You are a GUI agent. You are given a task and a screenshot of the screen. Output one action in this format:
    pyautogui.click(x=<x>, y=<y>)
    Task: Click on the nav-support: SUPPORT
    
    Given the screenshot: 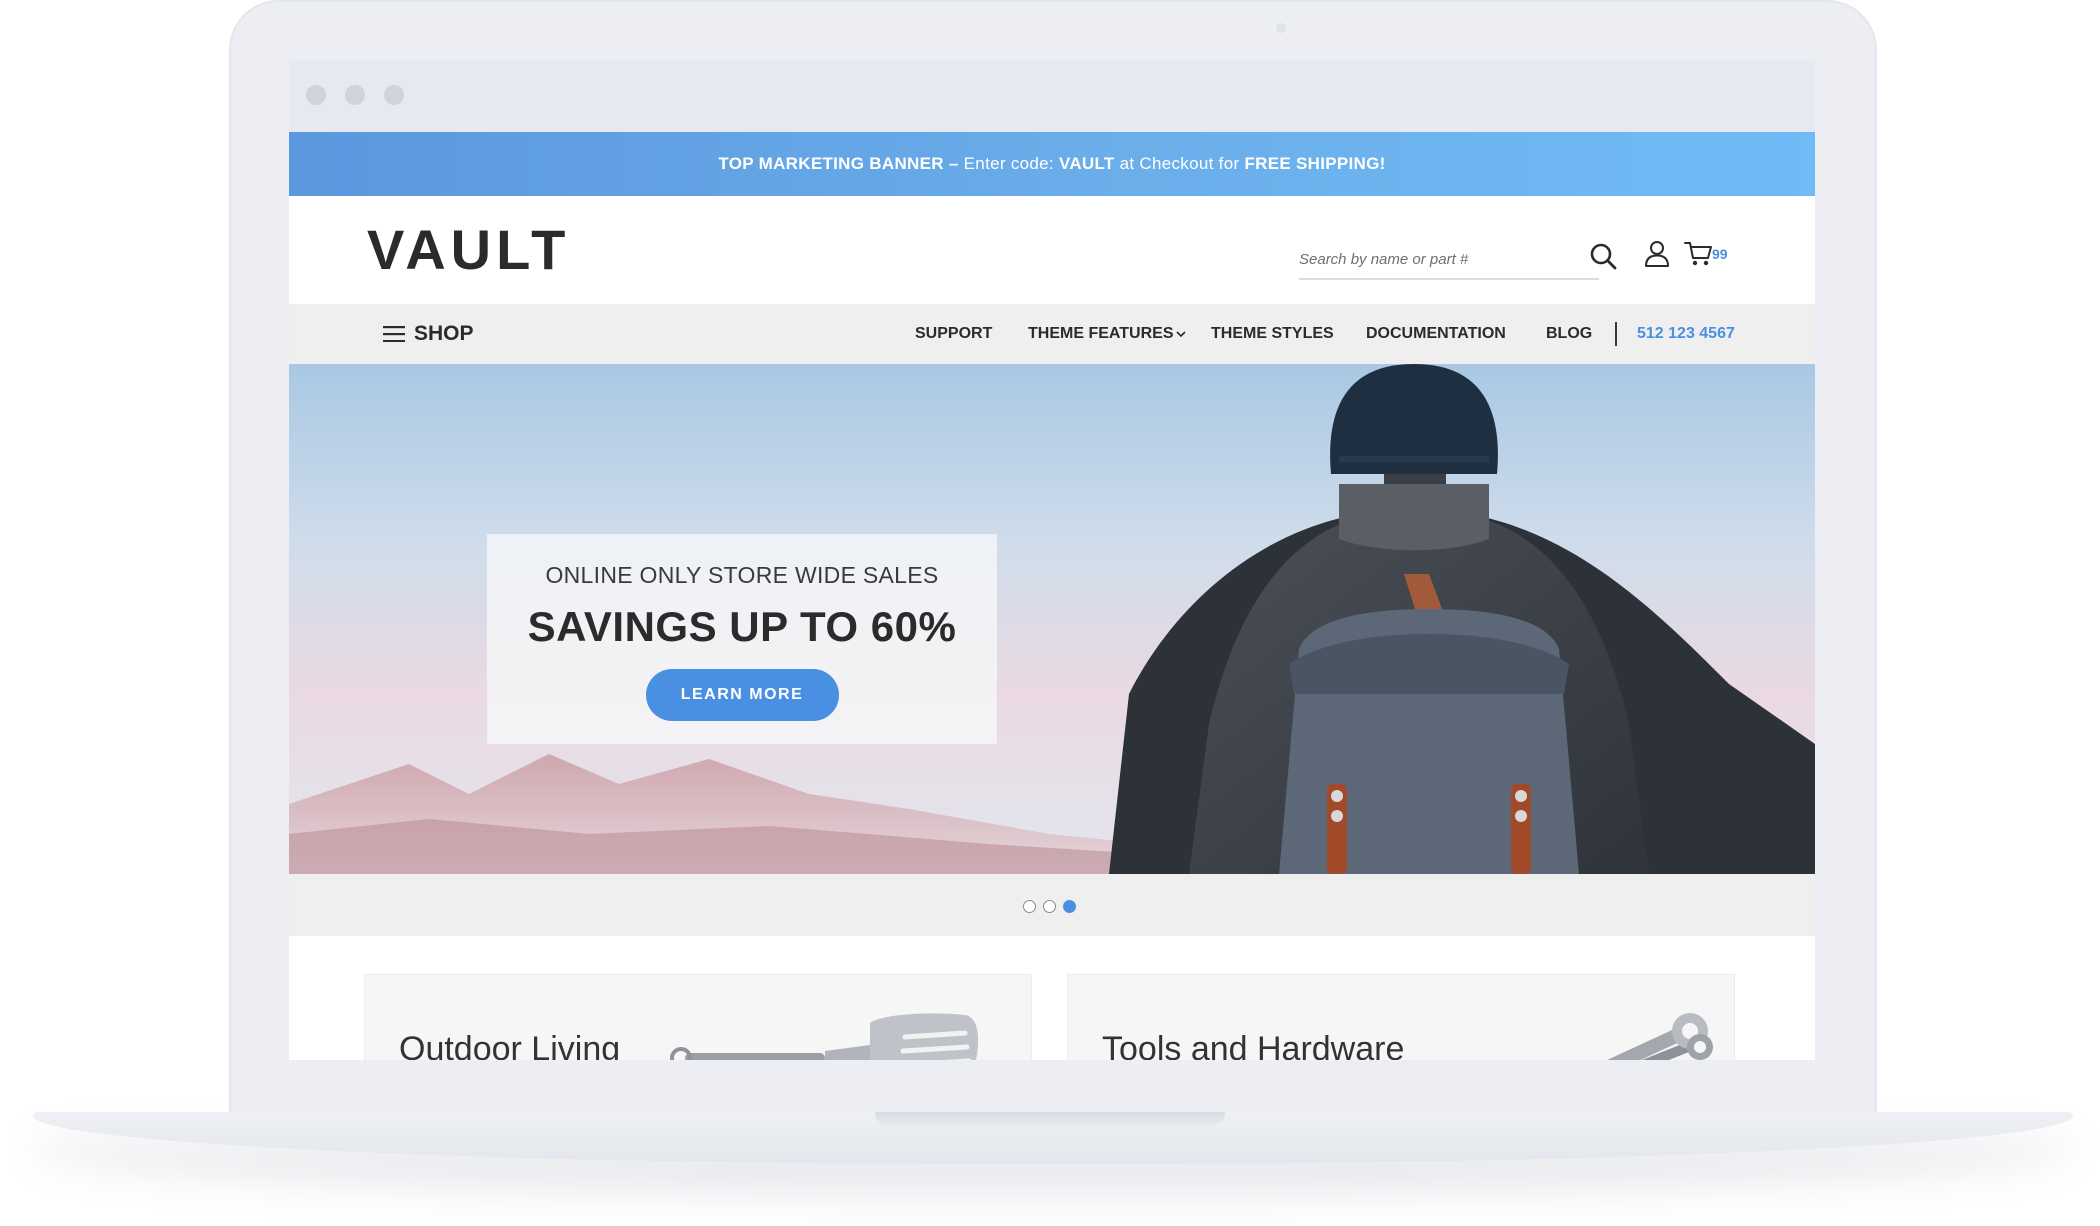 What is the action you would take?
    pyautogui.click(x=953, y=334)
    